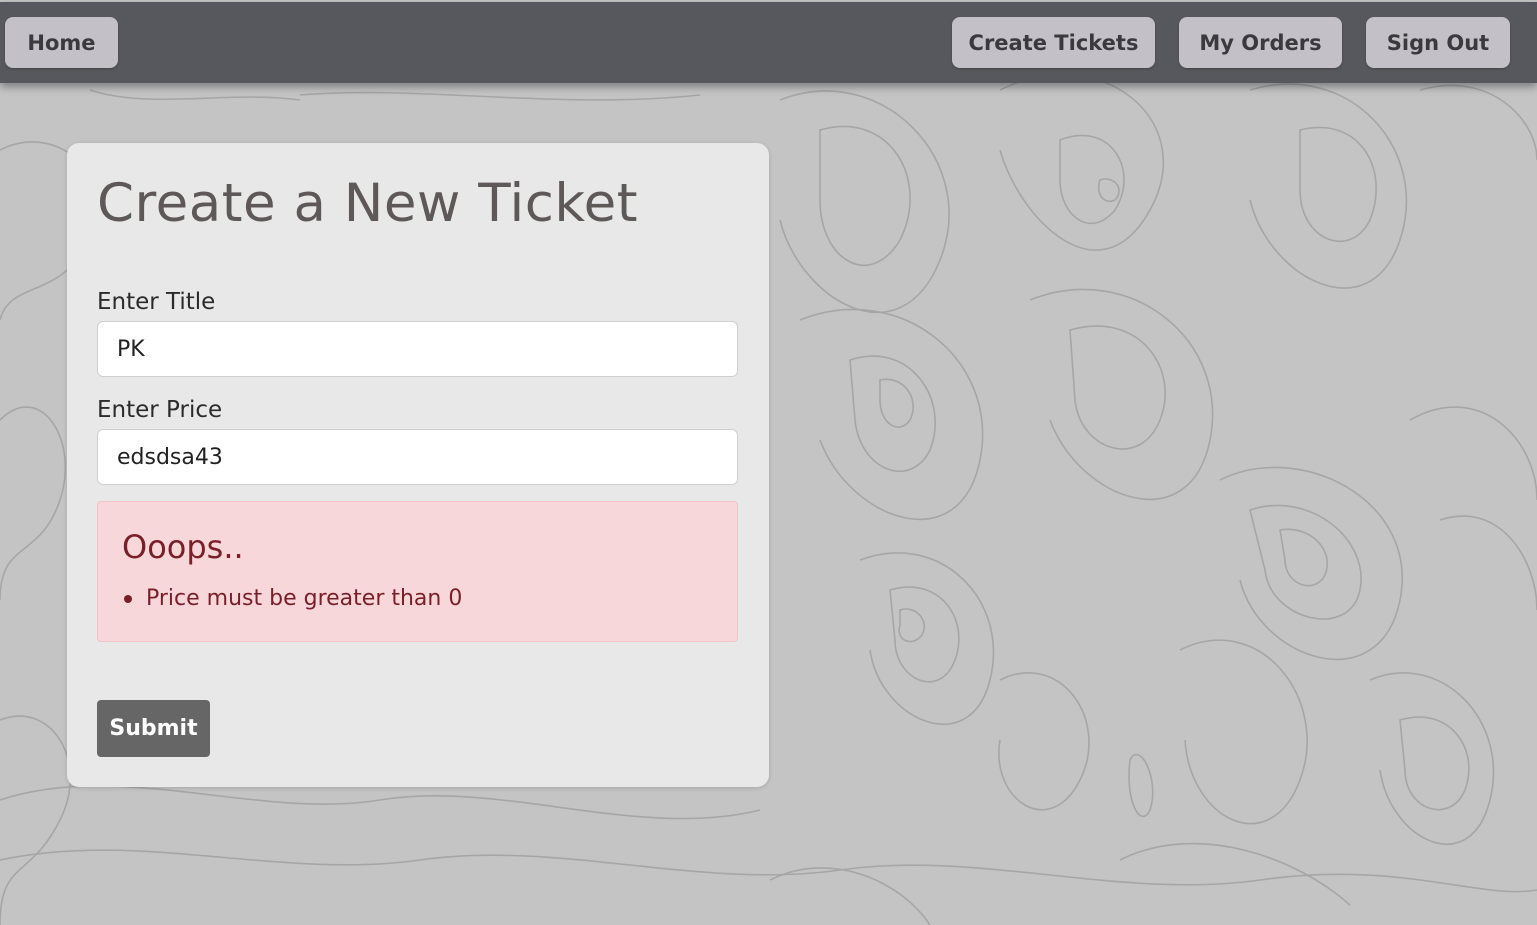 This screenshot has height=925, width=1537. What do you see at coordinates (160, 410) in the screenshot?
I see `price-label: Enter Price` at bounding box center [160, 410].